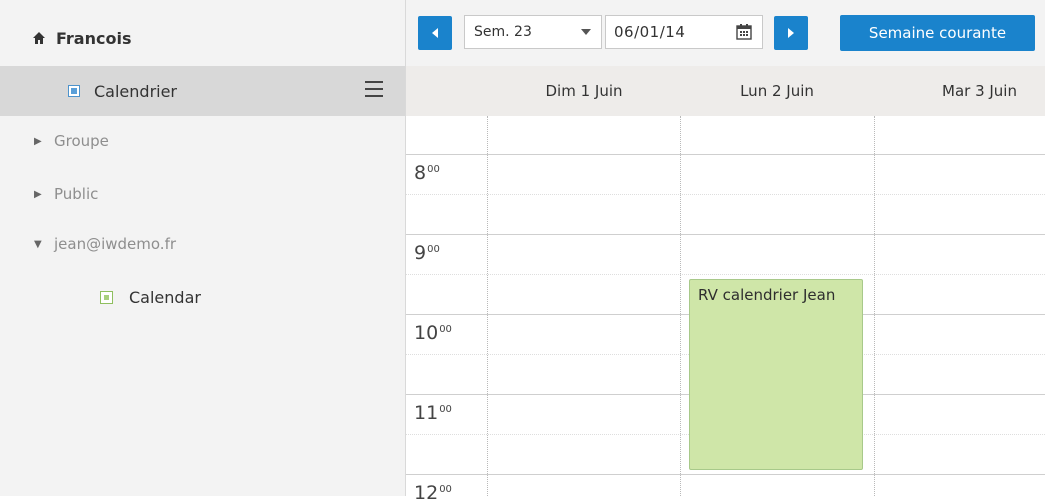  I want to click on sidebar-item-calendrier: Calendrier, so click(202, 91).